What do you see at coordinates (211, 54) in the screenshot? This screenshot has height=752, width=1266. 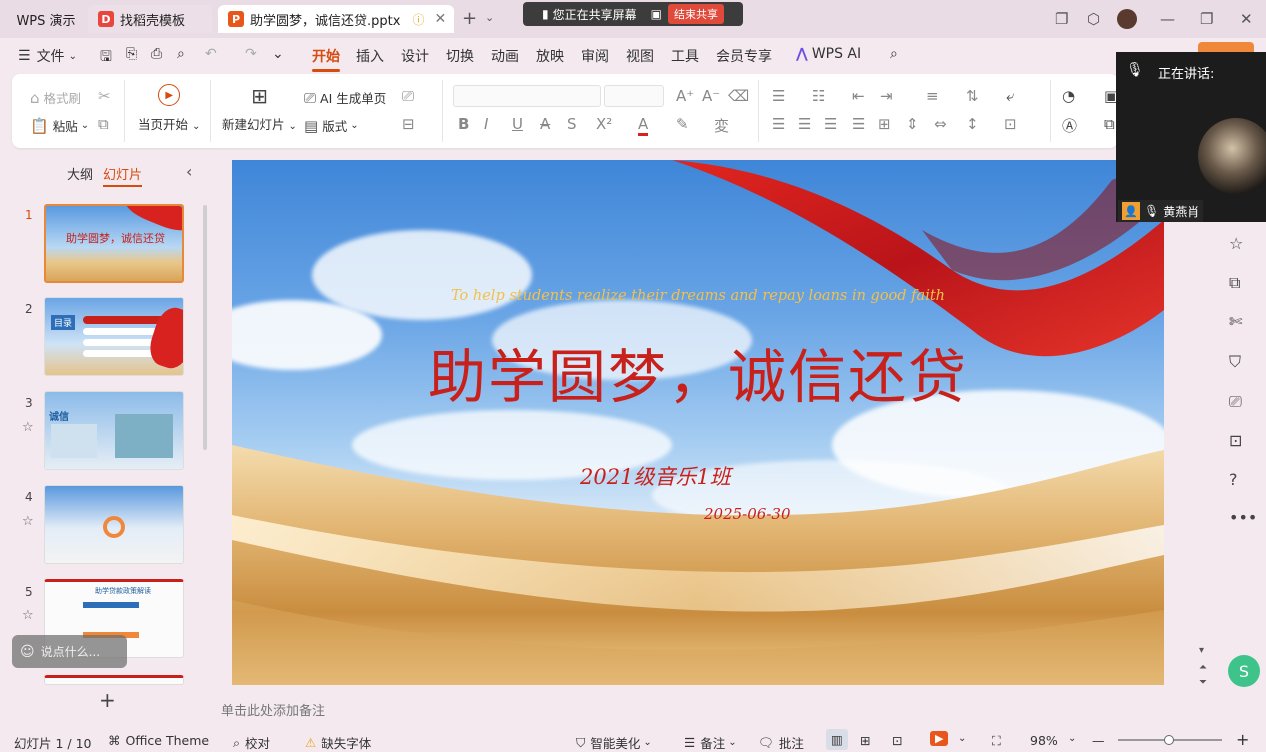 I see `undo-icon: ↶` at bounding box center [211, 54].